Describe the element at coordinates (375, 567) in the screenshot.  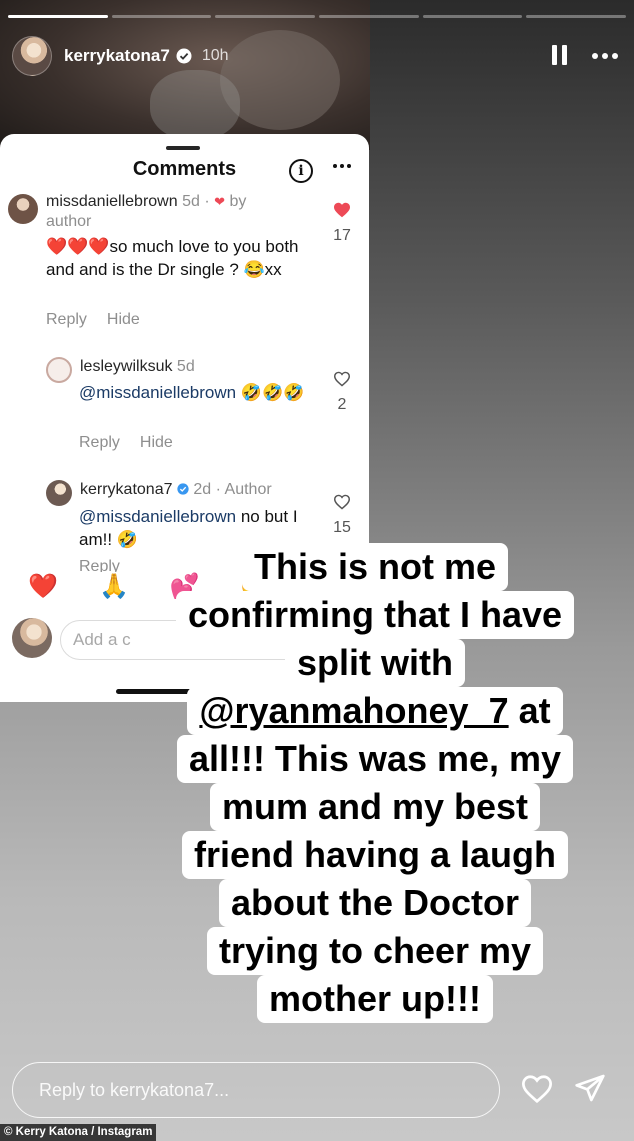
I see `overlay-line: This is not me` at that location.